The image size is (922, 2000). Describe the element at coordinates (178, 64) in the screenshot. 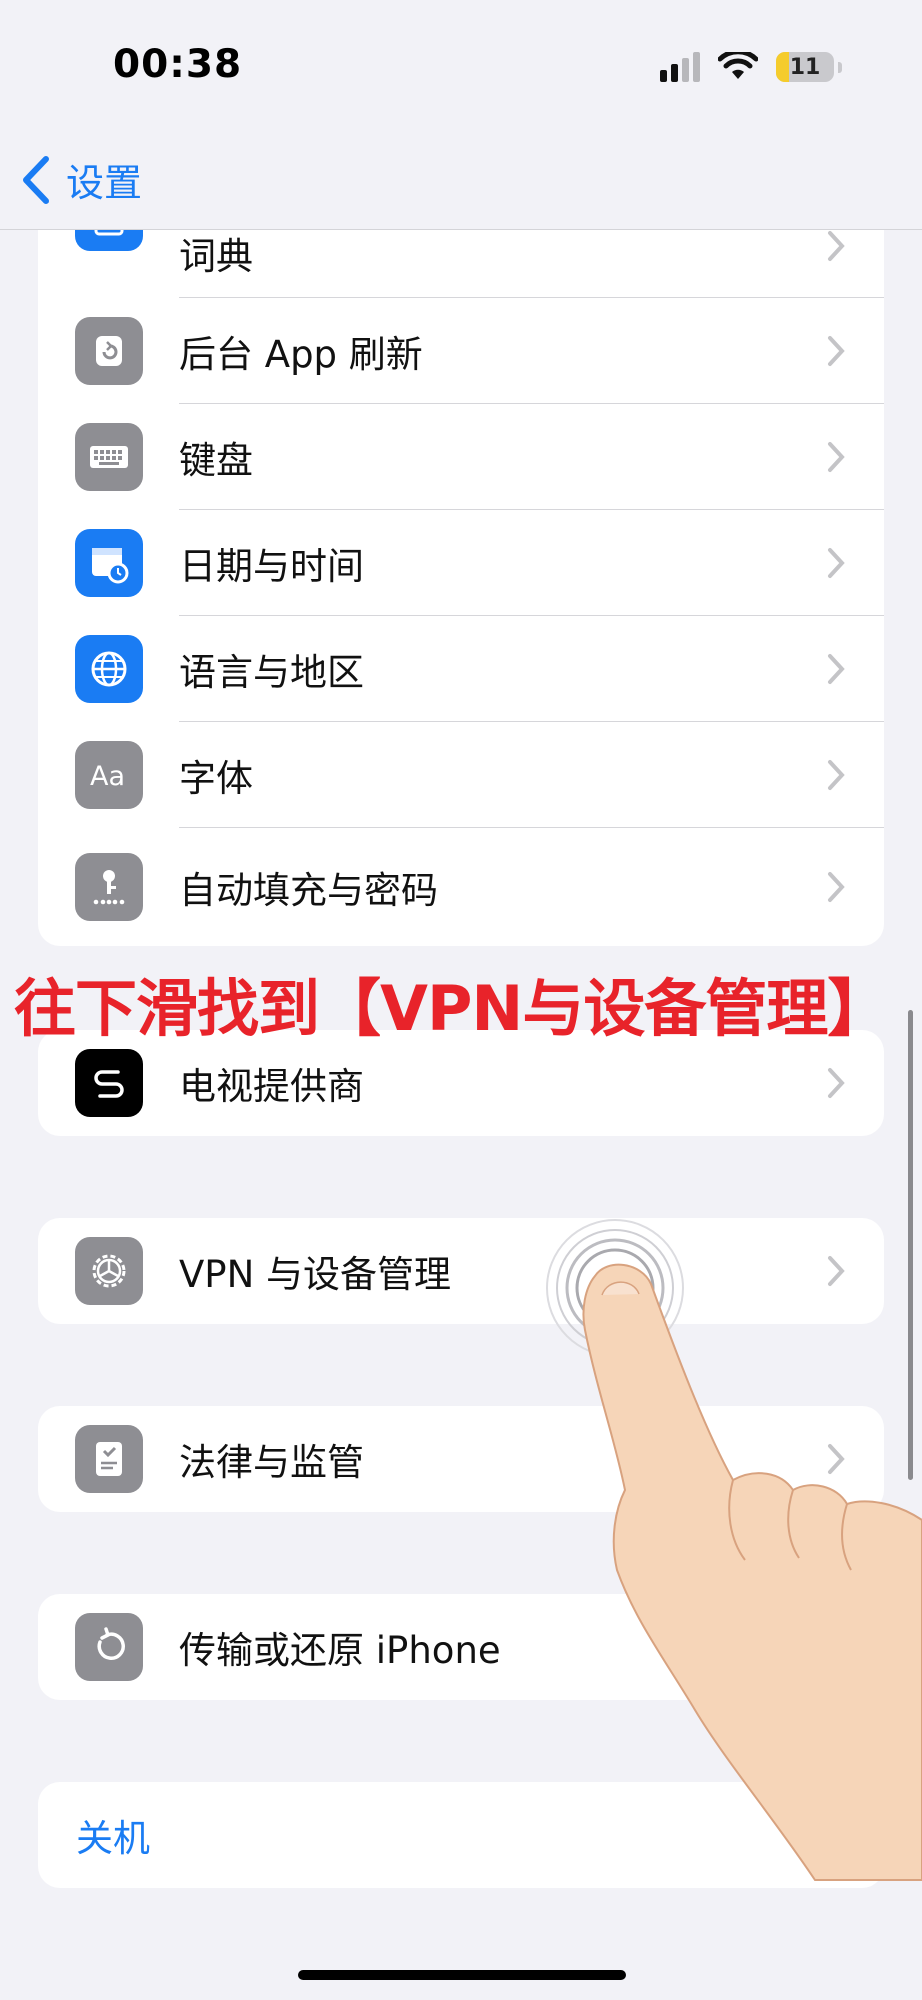

I see `status-time: 00:38` at that location.